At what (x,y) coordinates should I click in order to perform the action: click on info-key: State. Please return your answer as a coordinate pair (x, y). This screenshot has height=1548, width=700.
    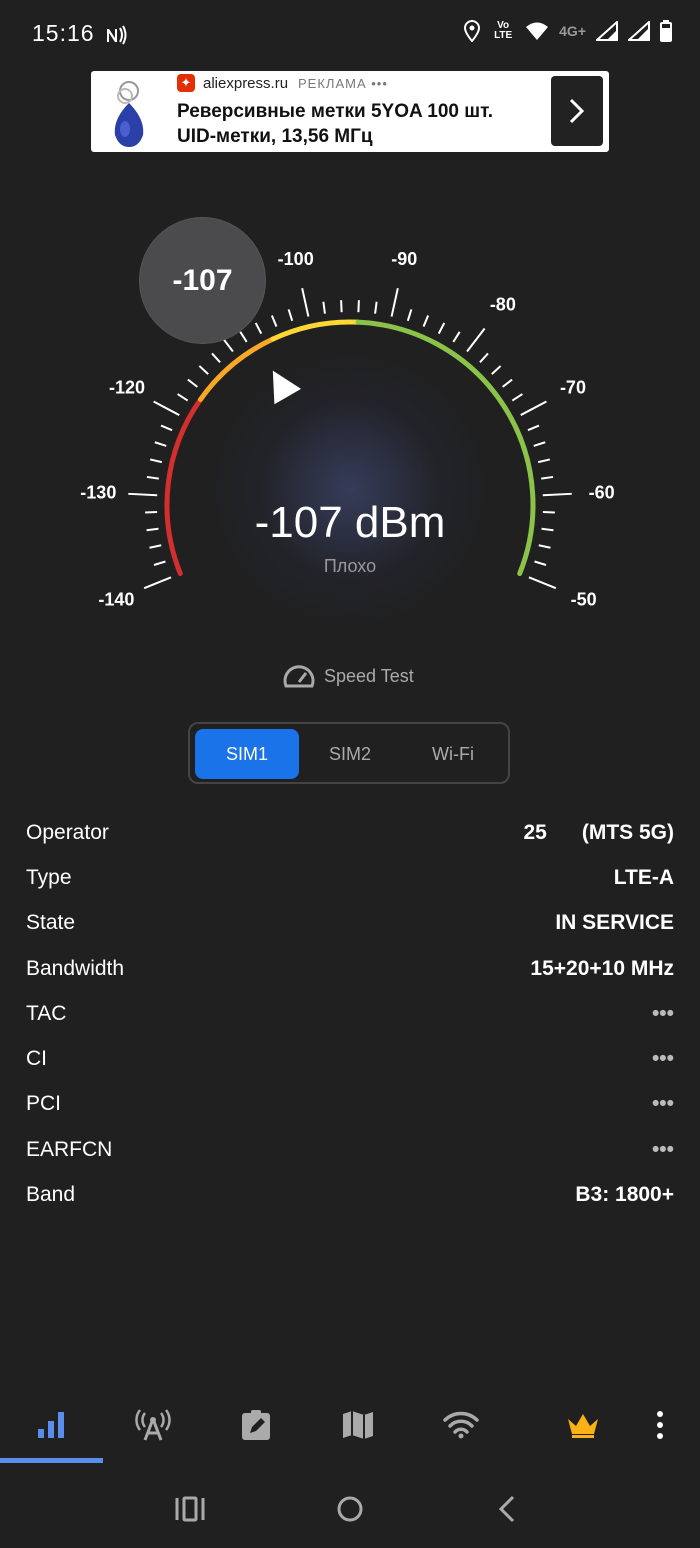
    Looking at the image, I should click on (51, 922).